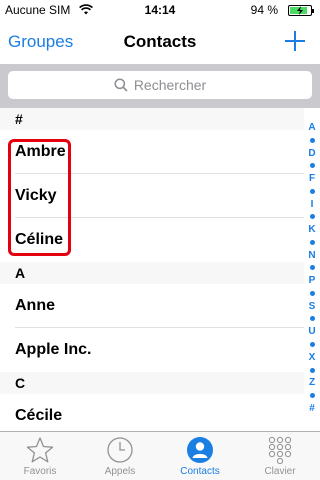 This screenshot has width=320, height=480. What do you see at coordinates (312, 357) in the screenshot?
I see `index-letter: X` at bounding box center [312, 357].